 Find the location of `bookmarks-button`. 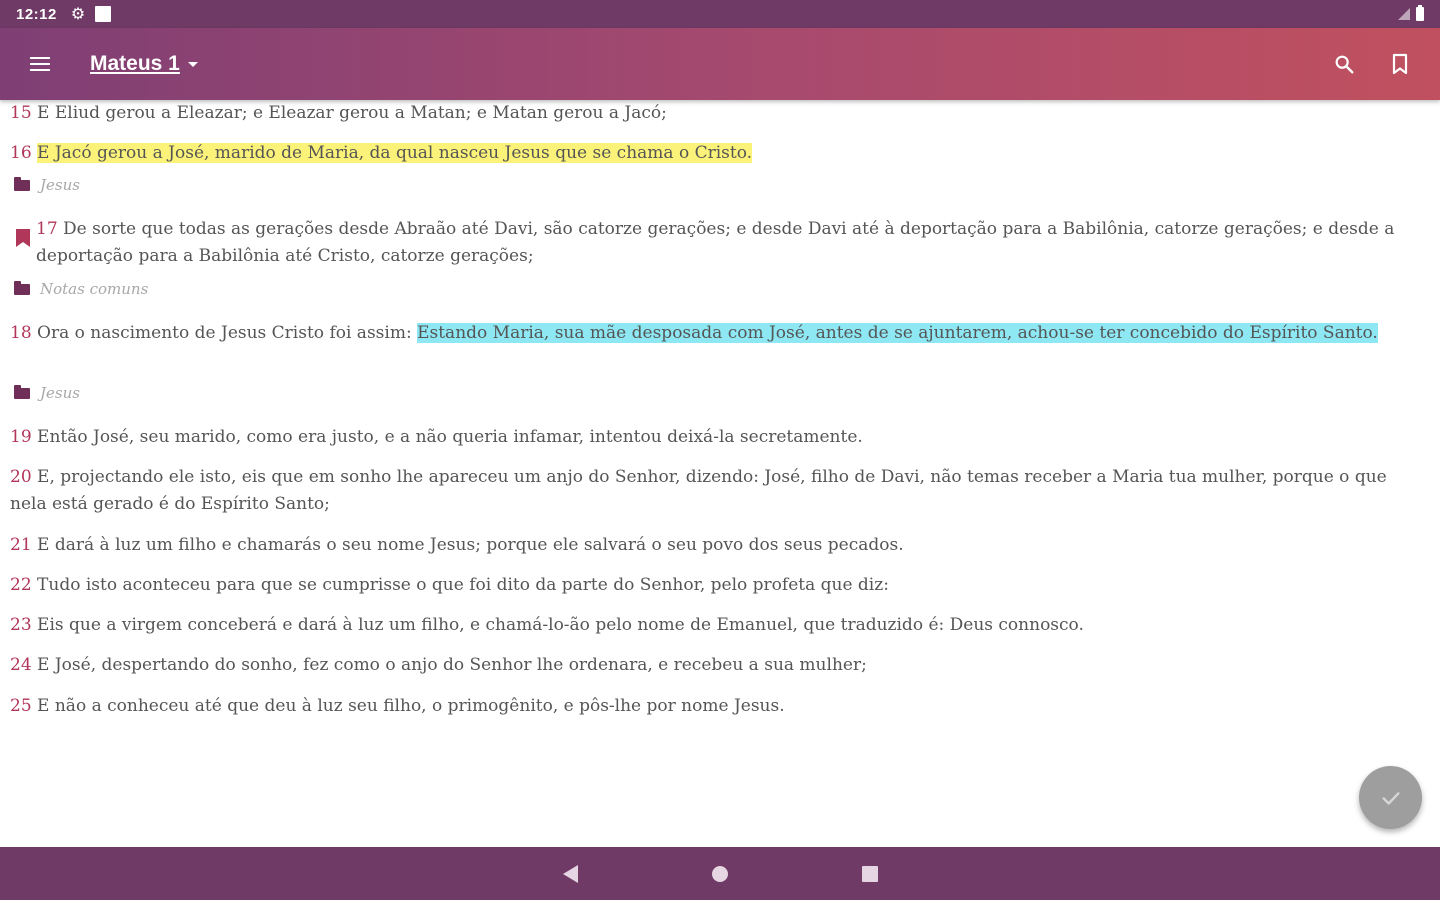

bookmarks-button is located at coordinates (1400, 64).